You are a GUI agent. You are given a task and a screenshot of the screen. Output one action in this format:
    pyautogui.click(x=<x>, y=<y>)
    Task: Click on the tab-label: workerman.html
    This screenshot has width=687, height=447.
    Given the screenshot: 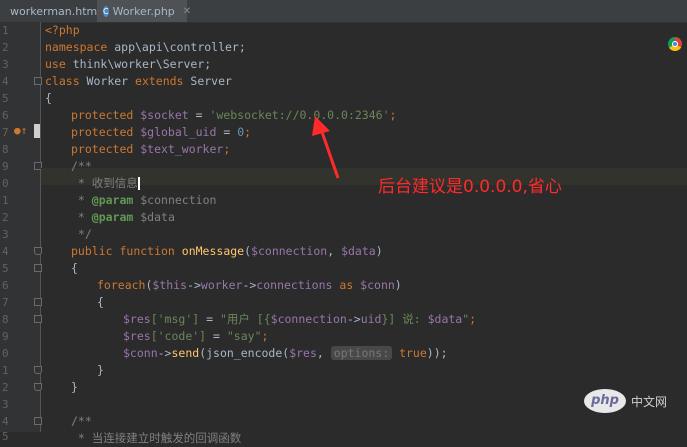 What is the action you would take?
    pyautogui.click(x=55, y=11)
    